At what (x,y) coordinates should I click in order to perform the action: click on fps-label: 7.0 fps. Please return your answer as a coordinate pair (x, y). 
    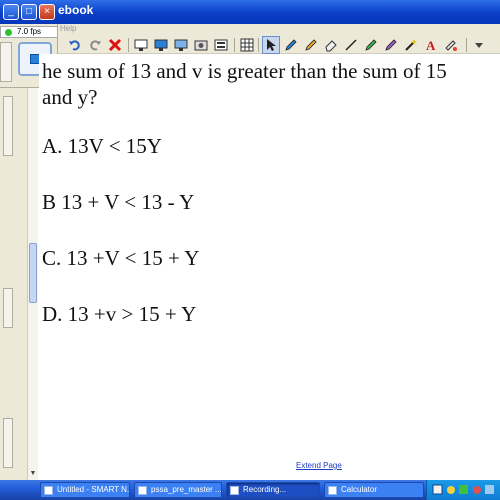
    Looking at the image, I should click on (29, 31).